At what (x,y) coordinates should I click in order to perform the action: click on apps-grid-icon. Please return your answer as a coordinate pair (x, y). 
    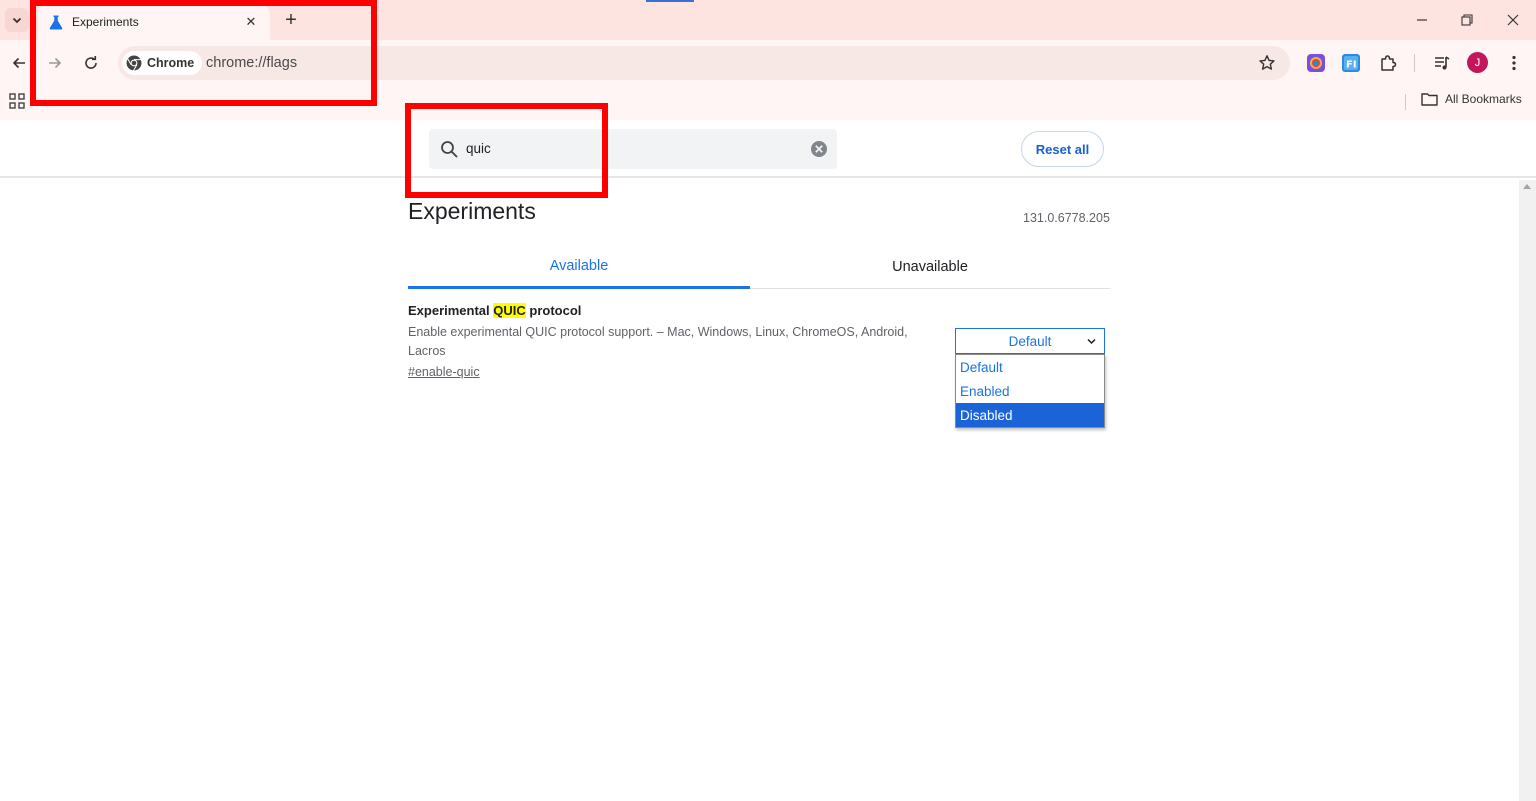
    Looking at the image, I should click on (17, 101).